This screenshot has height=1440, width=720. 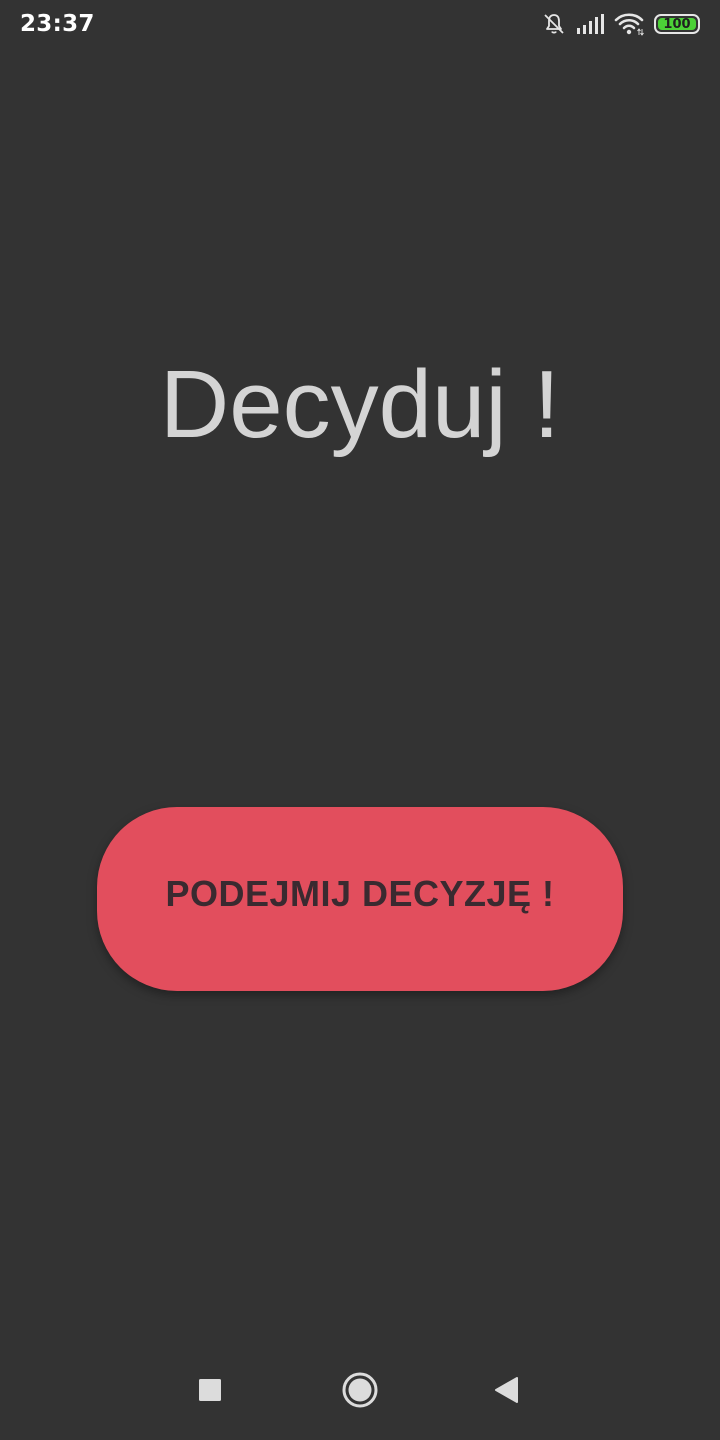 I want to click on status-icons: 100, so click(x=621, y=24).